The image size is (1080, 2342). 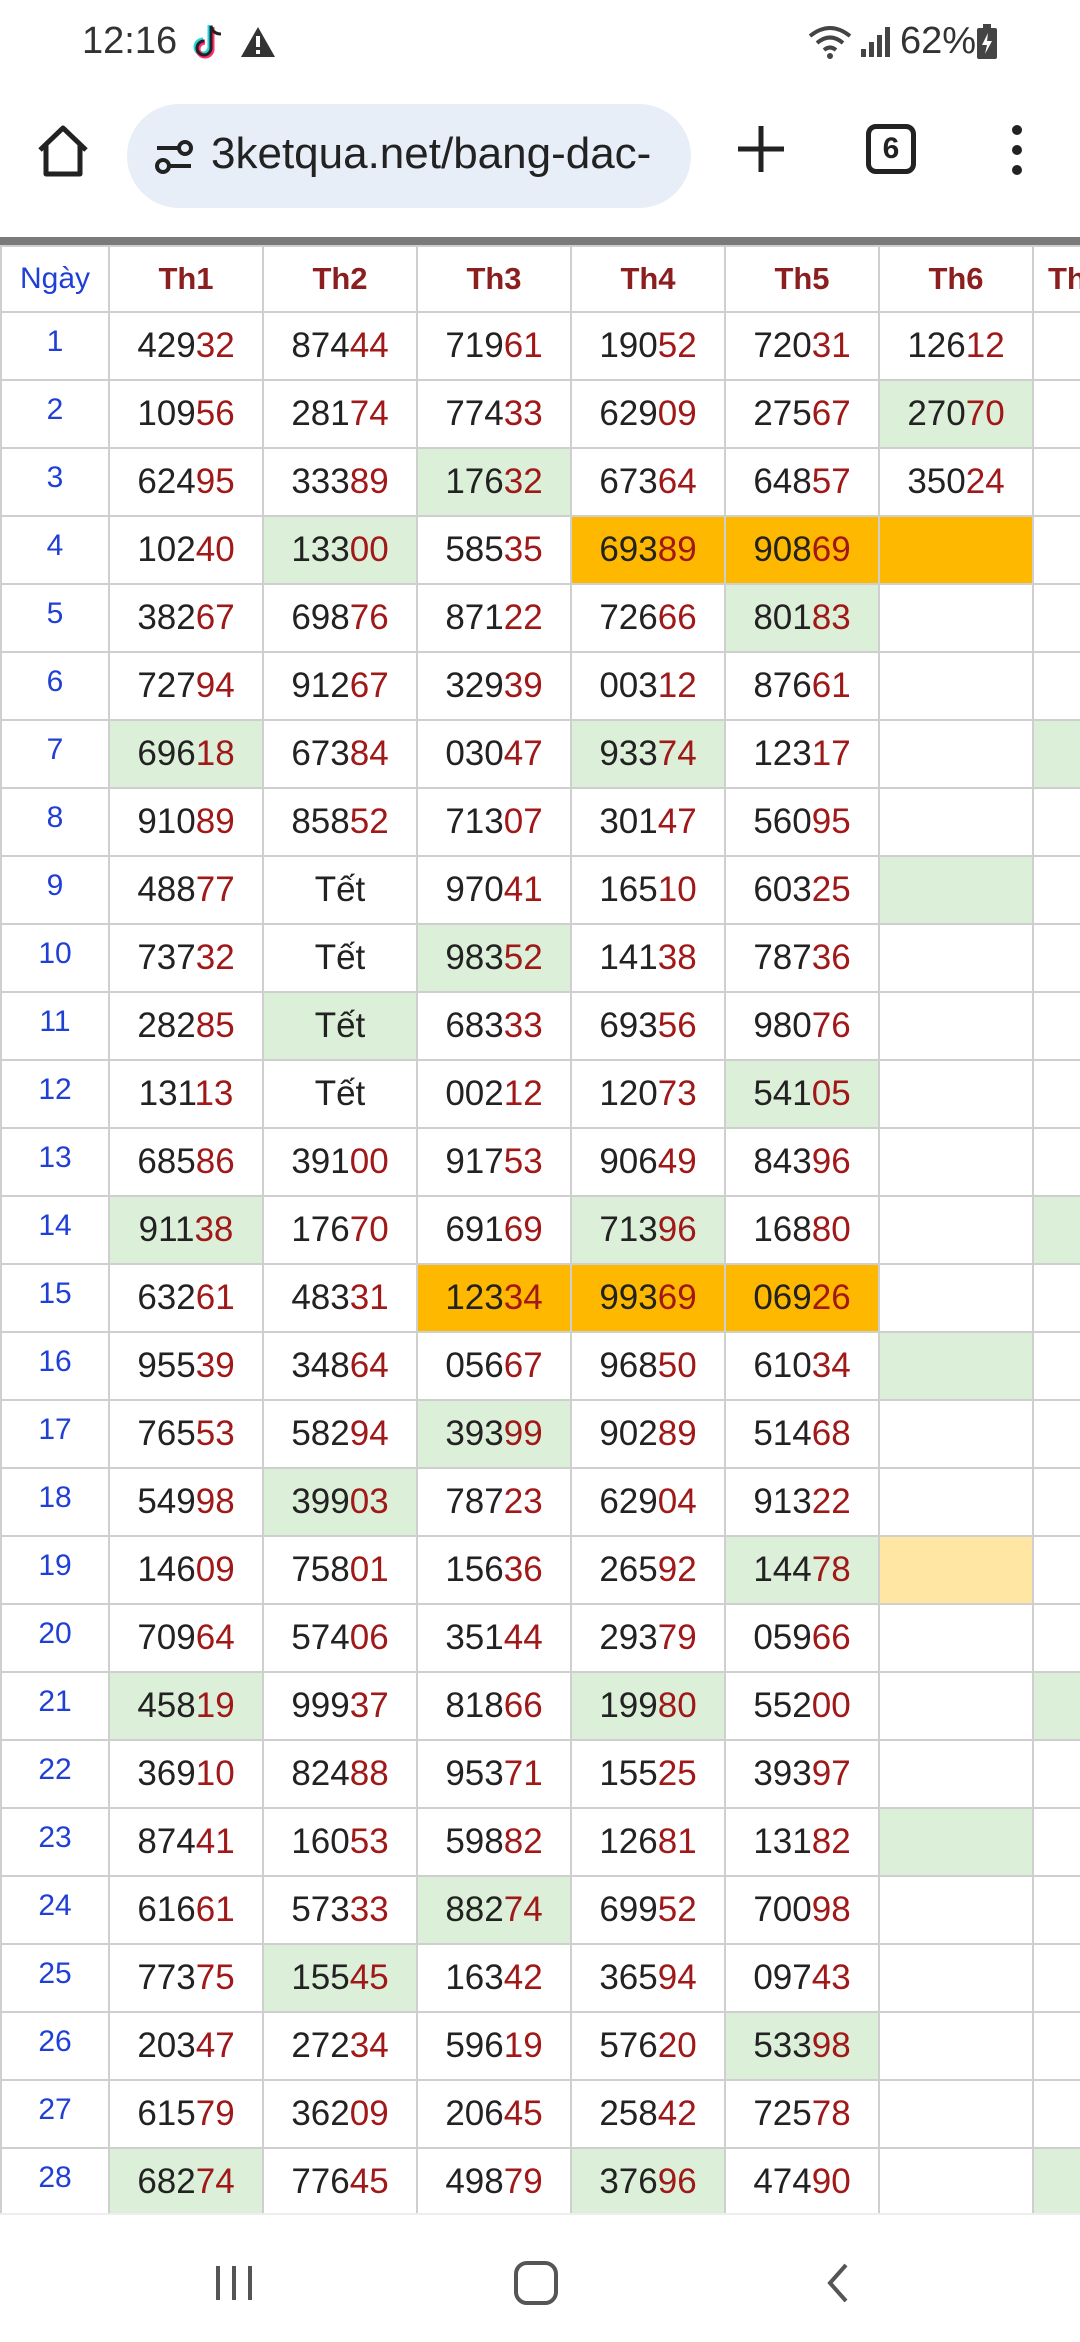 I want to click on result-cell: 30147, so click(x=648, y=822).